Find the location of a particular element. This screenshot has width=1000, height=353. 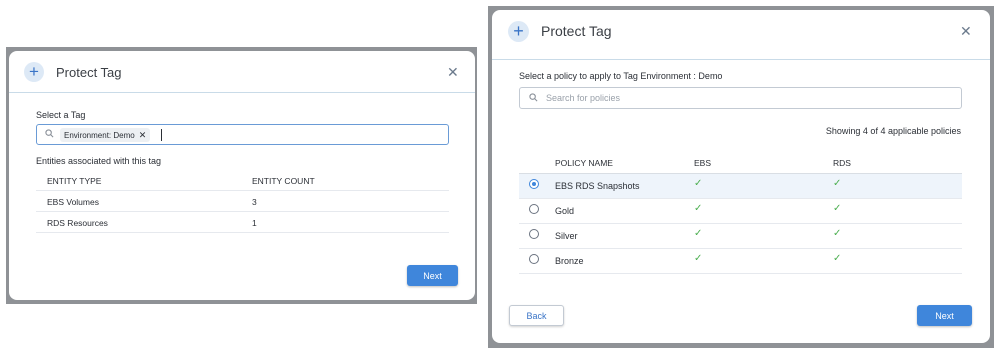

entities-label: Entities associated with this tag is located at coordinates (99, 161).